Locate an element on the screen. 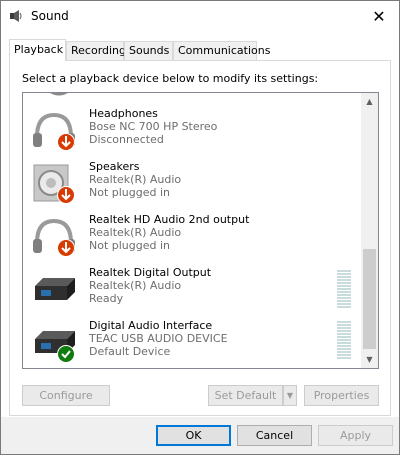 This screenshot has width=400, height=455. scroll-down-arrow-icon: ▼ is located at coordinates (369, 359).